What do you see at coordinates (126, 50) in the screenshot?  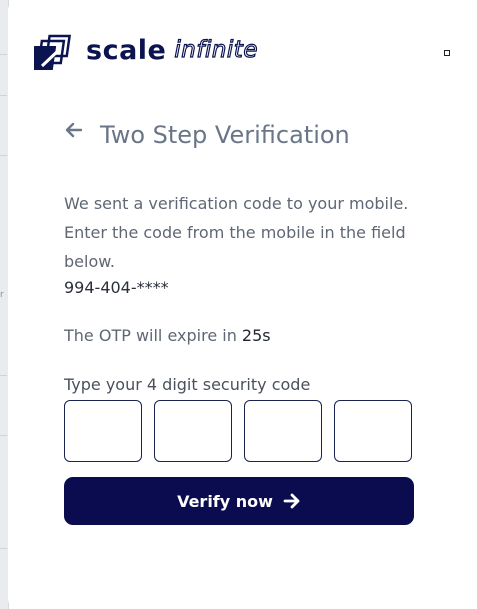 I see `brand-name-bold: scale` at bounding box center [126, 50].